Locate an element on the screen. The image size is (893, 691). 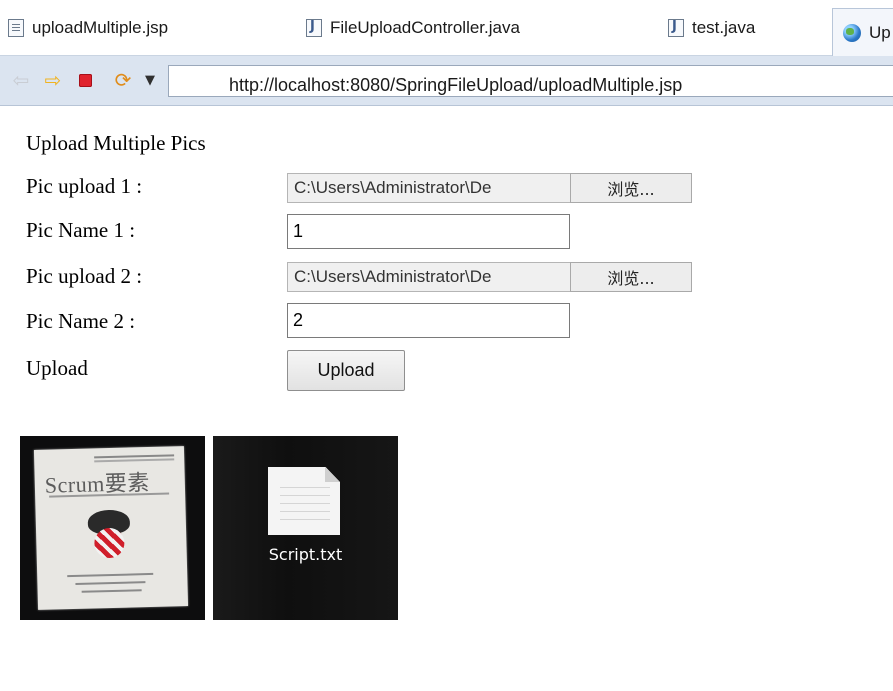
book-cover: Scrum要素 is located at coordinates (111, 528).